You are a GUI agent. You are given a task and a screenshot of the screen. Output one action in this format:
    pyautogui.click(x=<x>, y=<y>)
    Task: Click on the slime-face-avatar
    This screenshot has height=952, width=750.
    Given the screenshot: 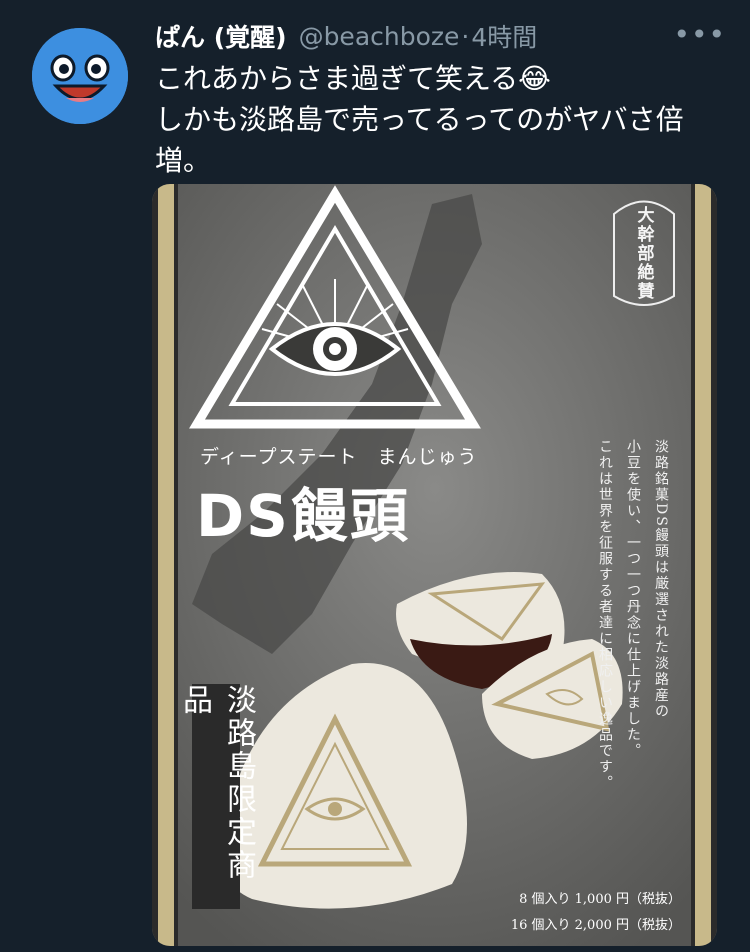 What is the action you would take?
    pyautogui.click(x=80, y=76)
    